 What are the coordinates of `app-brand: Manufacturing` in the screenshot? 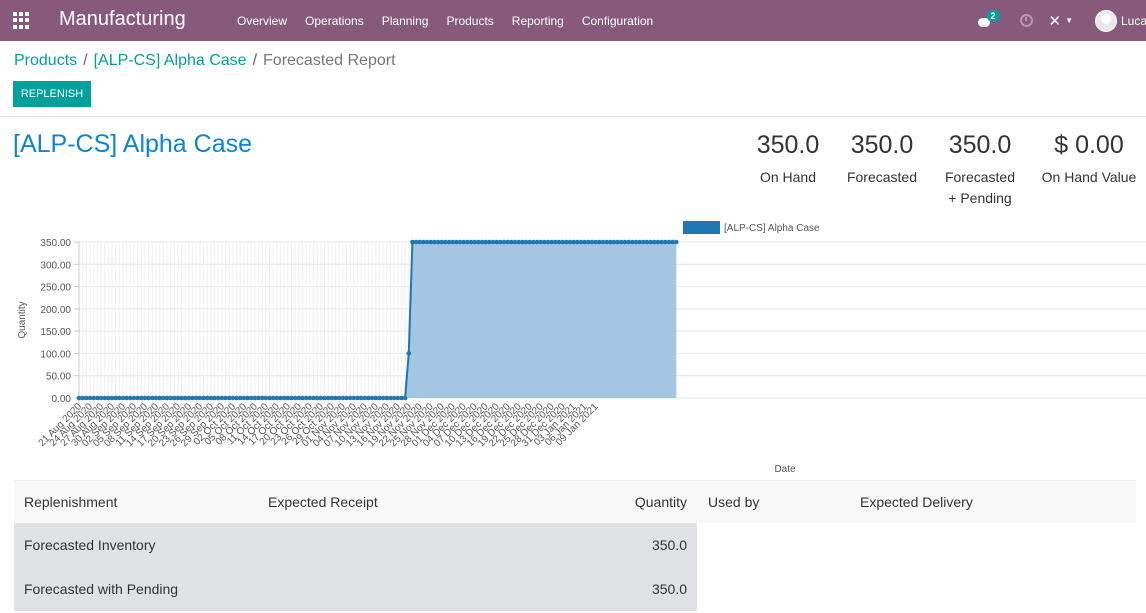 It's located at (122, 19).